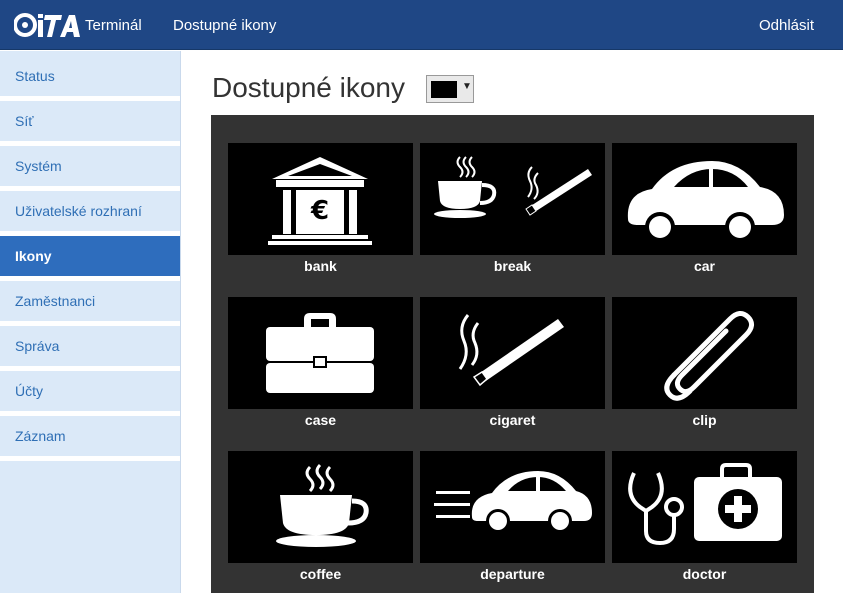 The height and width of the screenshot is (593, 843). Describe the element at coordinates (47, 25) in the screenshot. I see `ita-logo` at that location.